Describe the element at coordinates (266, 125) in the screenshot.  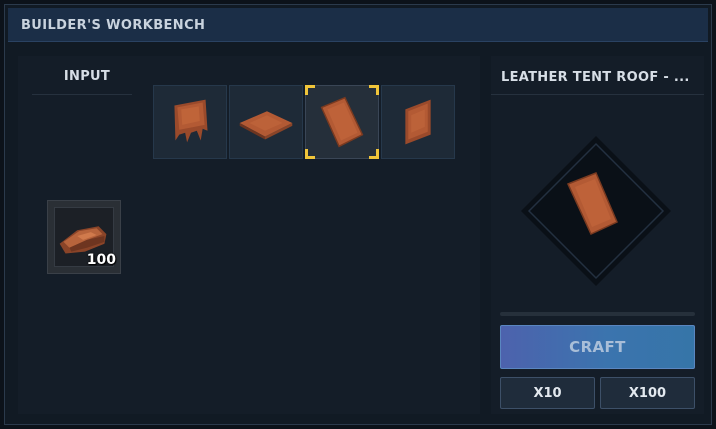
I see `leather-floor-icon` at that location.